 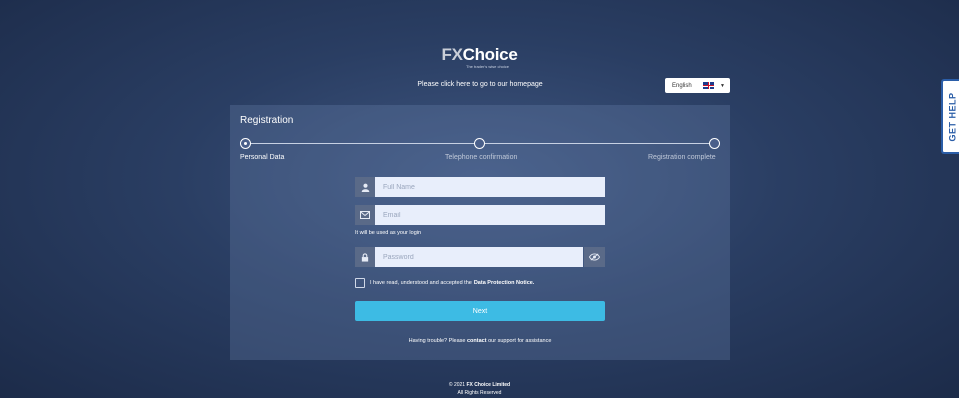 What do you see at coordinates (477, 341) in the screenshot?
I see `contact-link: contact` at bounding box center [477, 341].